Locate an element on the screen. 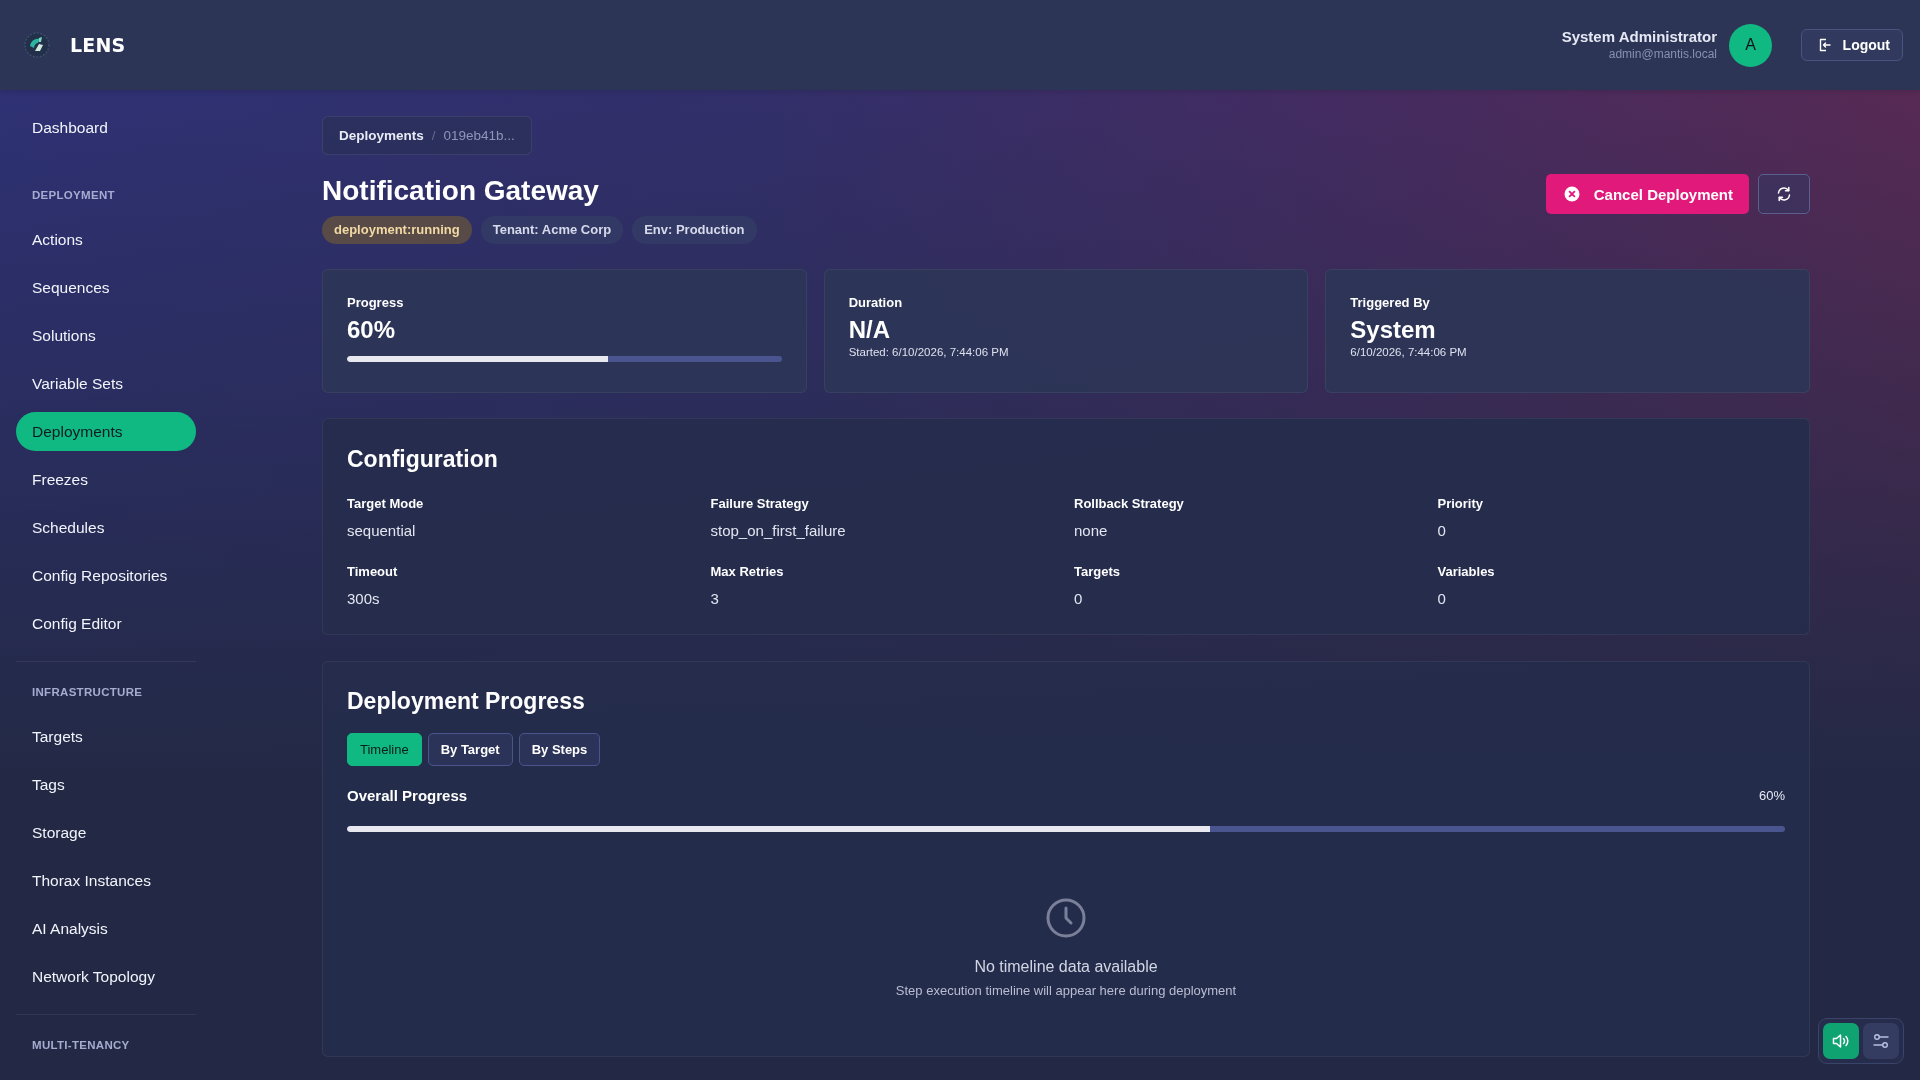 Image resolution: width=1920 pixels, height=1080 pixels. section-heading: DEPLOYMENT is located at coordinates (74, 195).